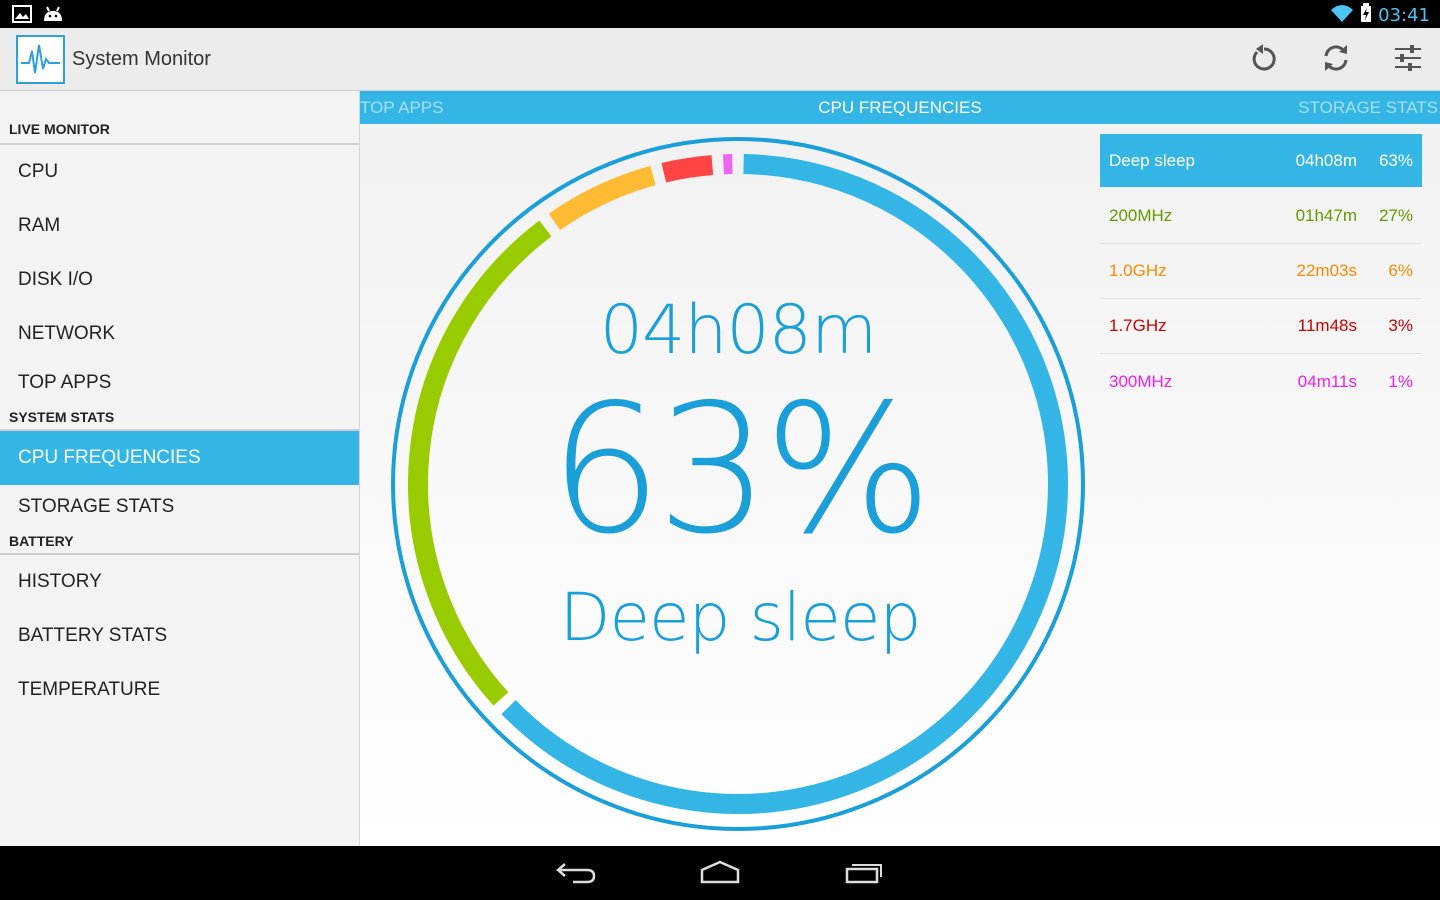 Image resolution: width=1440 pixels, height=900 pixels. I want to click on sidebar-item-disk-io: DISK I/O, so click(179, 280).